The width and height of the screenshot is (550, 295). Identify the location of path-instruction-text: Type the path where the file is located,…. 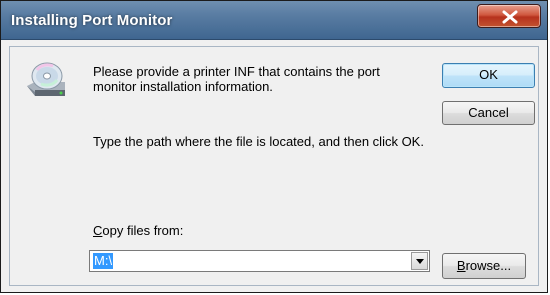
(258, 141).